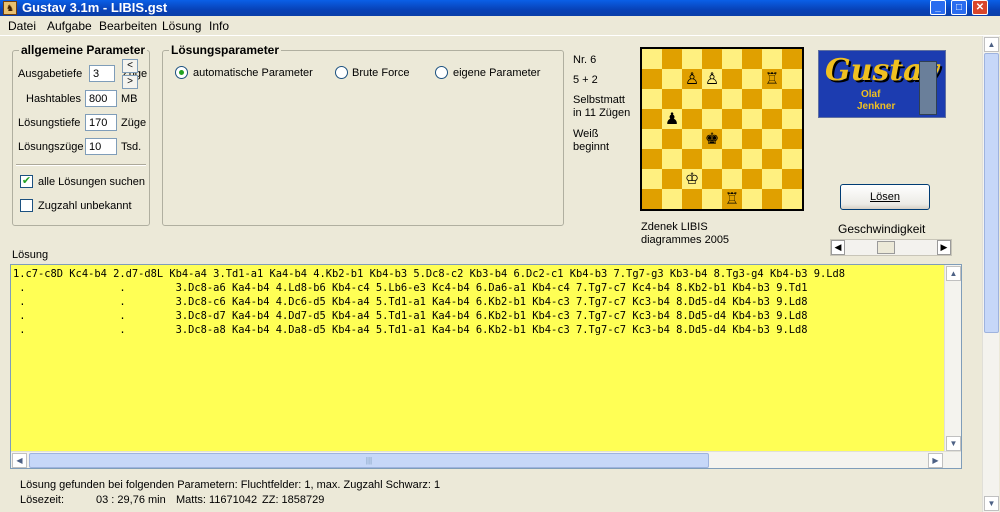 The width and height of the screenshot is (1000, 512). Describe the element at coordinates (219, 26) in the screenshot. I see `menu-info: Info` at that location.